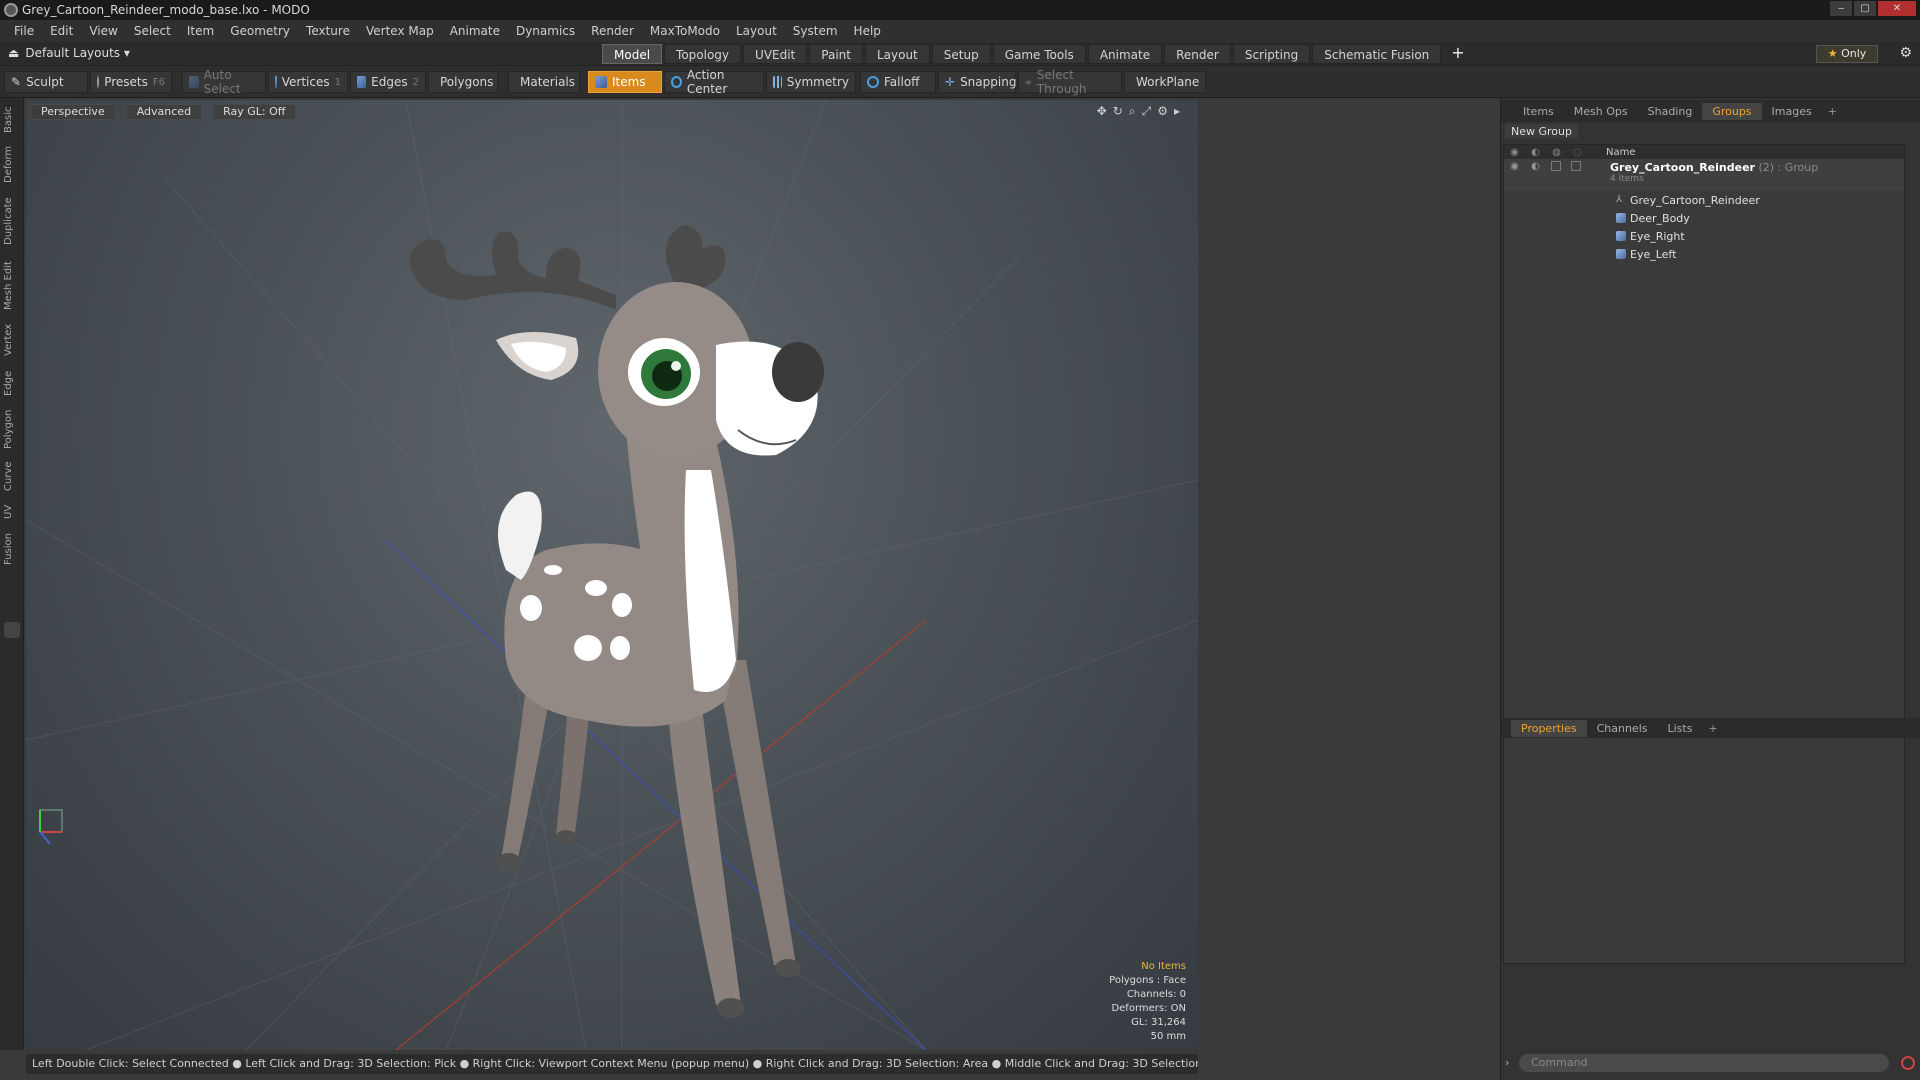 This screenshot has width=1920, height=1080. Describe the element at coordinates (1177, 111) in the screenshot. I see `expand-arrow-icon: ▸` at that location.